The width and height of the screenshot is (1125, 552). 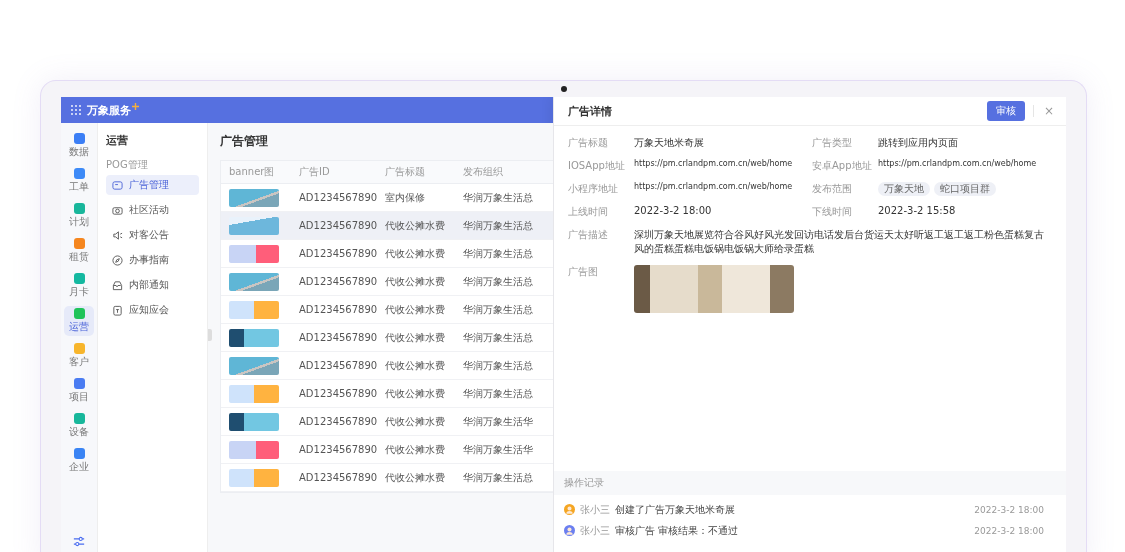 I want to click on menu-item: 办事指南, so click(x=152, y=260).